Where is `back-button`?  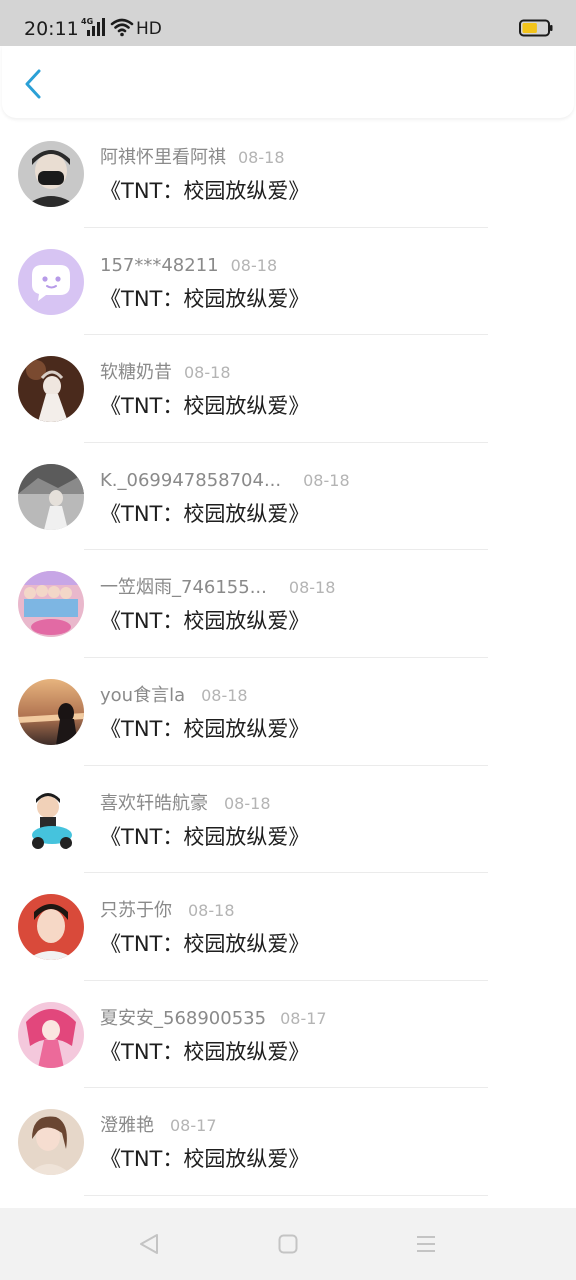
back-button is located at coordinates (33, 84).